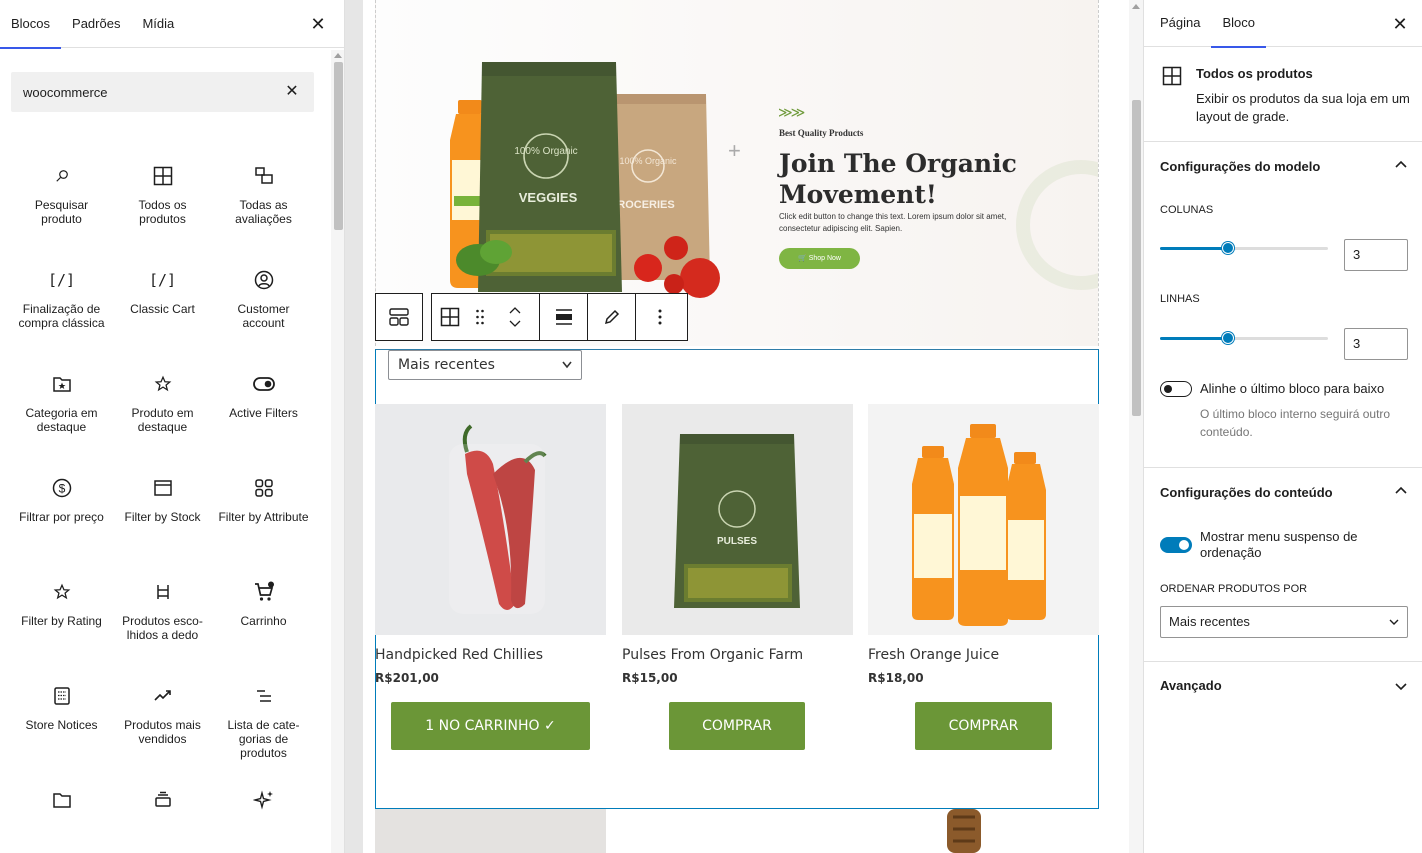  I want to click on rows-slider, so click(1244, 338).